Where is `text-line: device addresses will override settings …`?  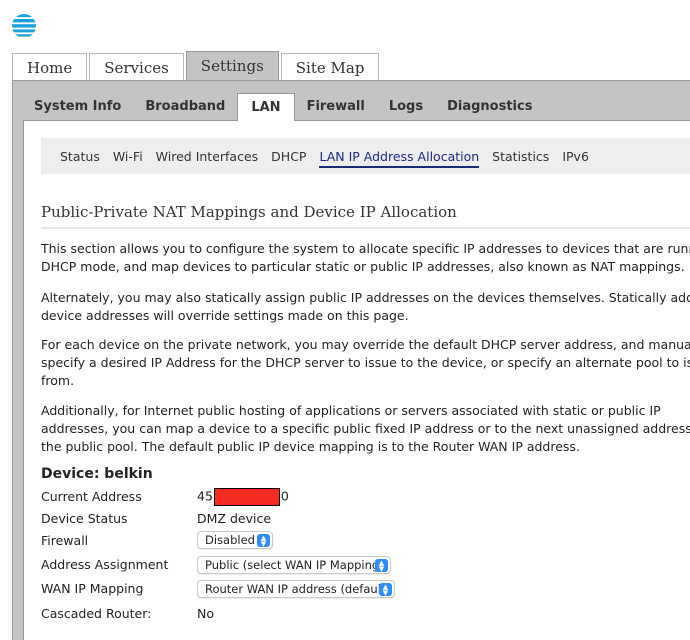
text-line: device addresses will override settings … is located at coordinates (225, 315).